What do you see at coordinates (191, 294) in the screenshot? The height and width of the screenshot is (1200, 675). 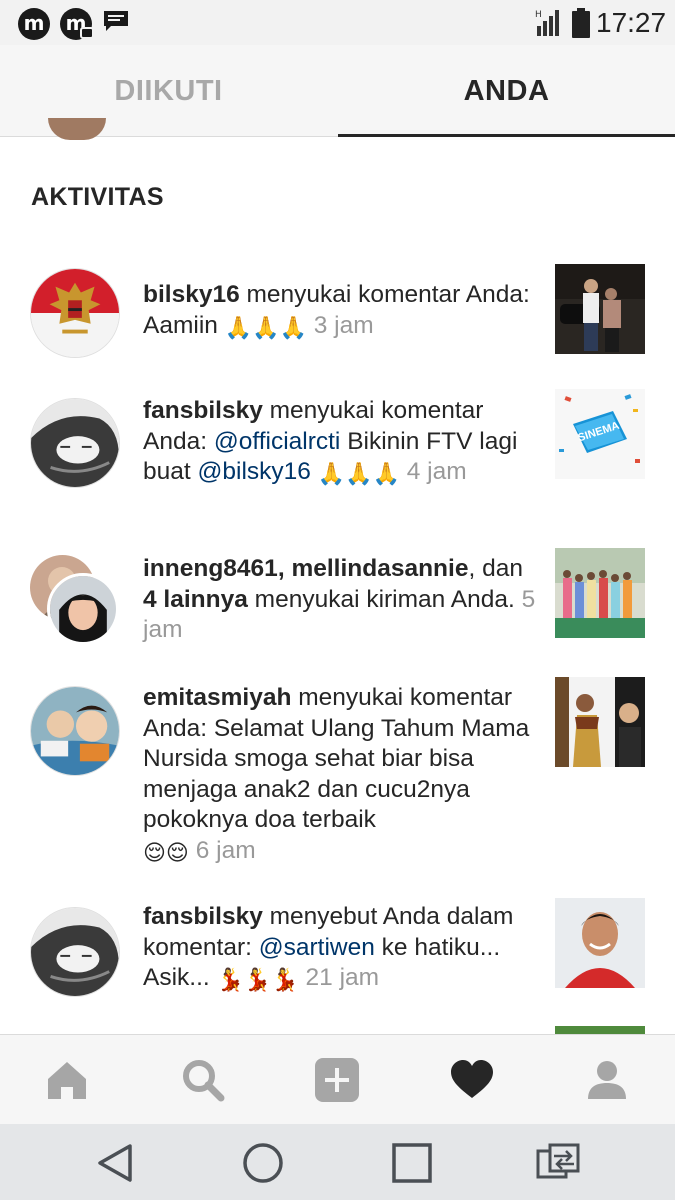 I see `username: bilsky16` at bounding box center [191, 294].